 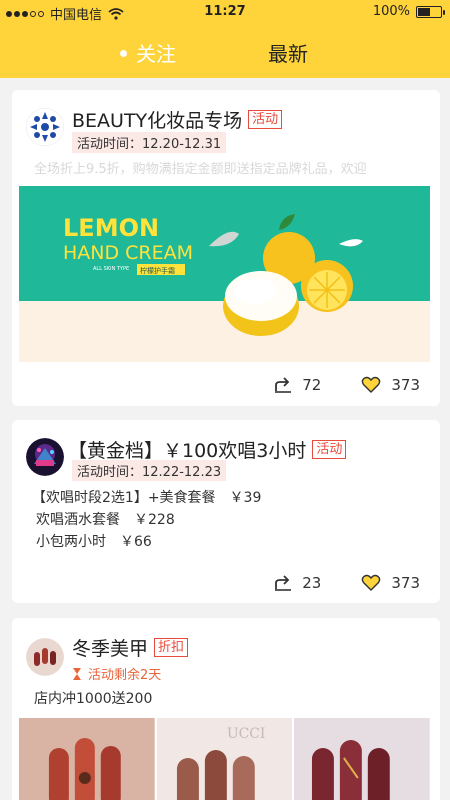 I want to click on post-title: 冬季美甲 折扣, so click(x=130, y=647).